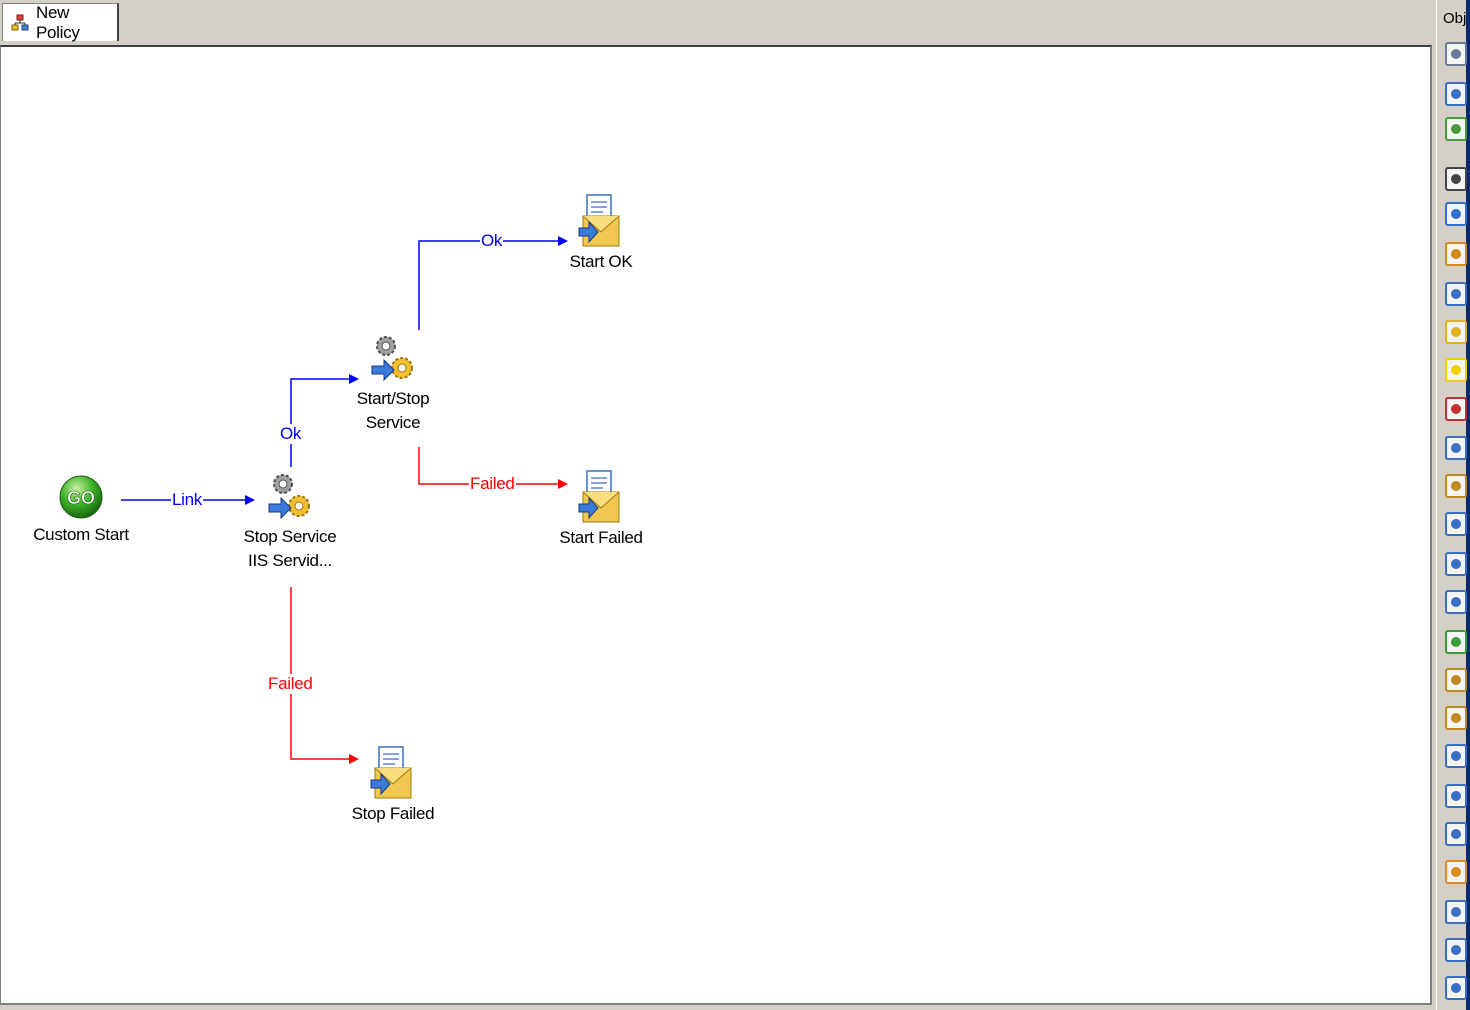 The height and width of the screenshot is (1010, 1470). I want to click on email-icon, so click(1456, 332).